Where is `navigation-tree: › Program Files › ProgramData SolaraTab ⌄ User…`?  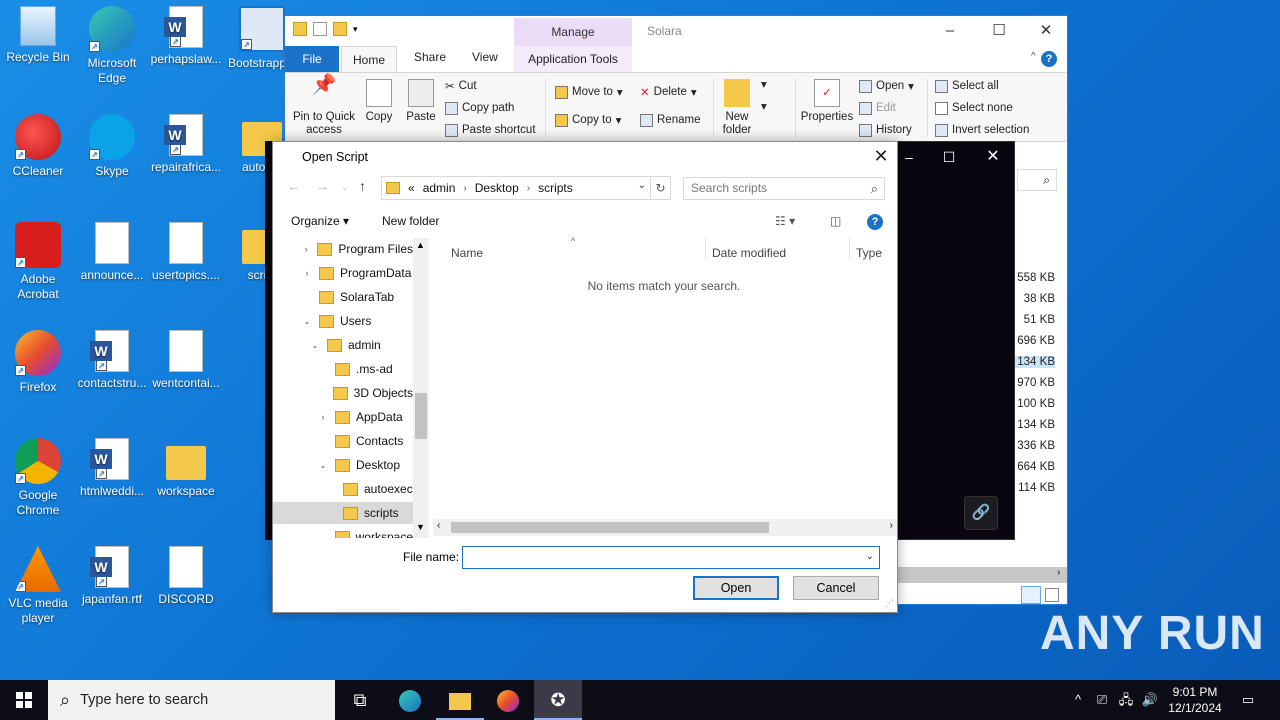
navigation-tree: › Program Files › ProgramData SolaraTab ⌄ User… is located at coordinates (351, 388).